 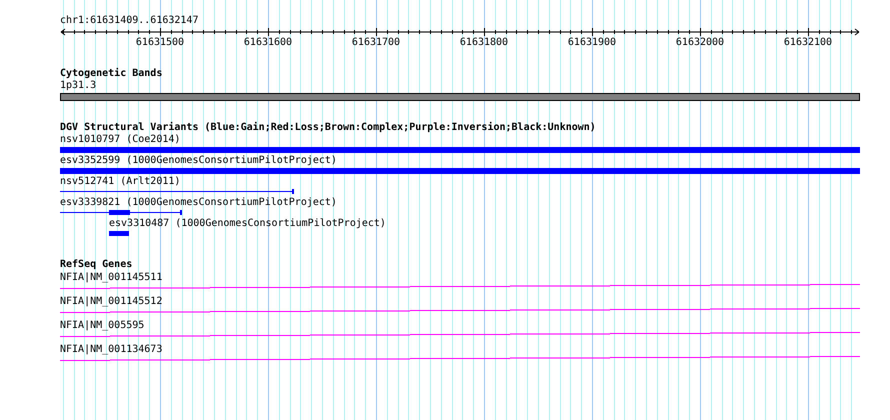 I want to click on feature-label: esv3310487 (1000GenomesConsortiumPilotProject), so click(x=247, y=224).